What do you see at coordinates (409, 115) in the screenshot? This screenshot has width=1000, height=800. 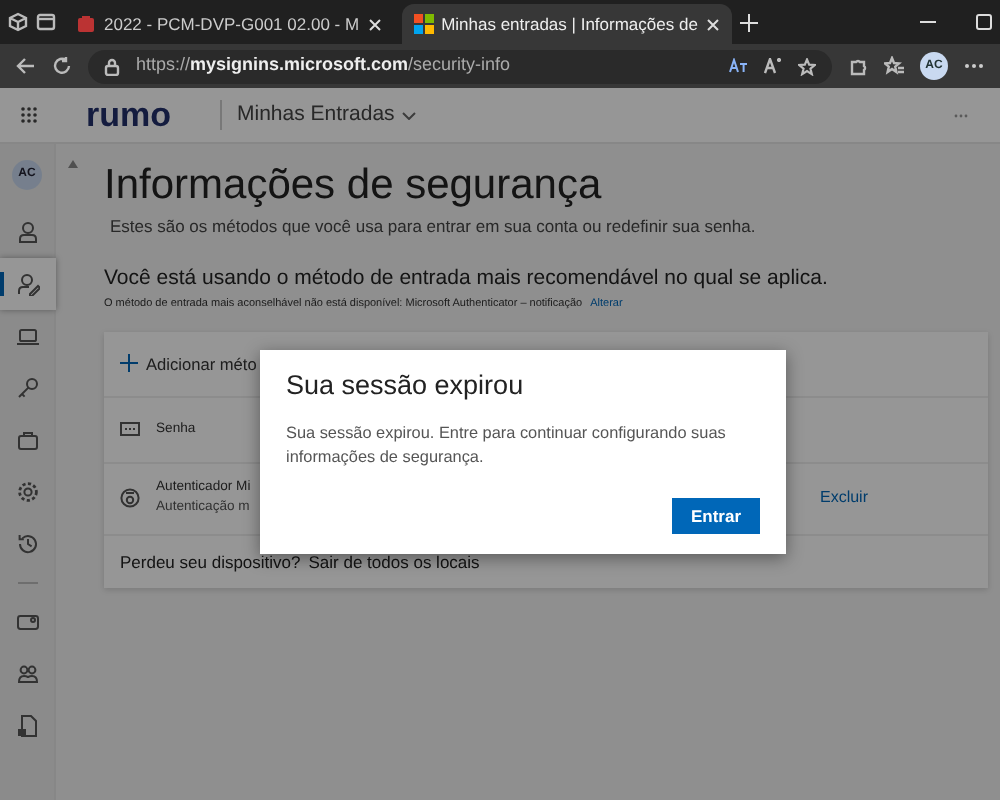 I see `chevron-down-icon` at bounding box center [409, 115].